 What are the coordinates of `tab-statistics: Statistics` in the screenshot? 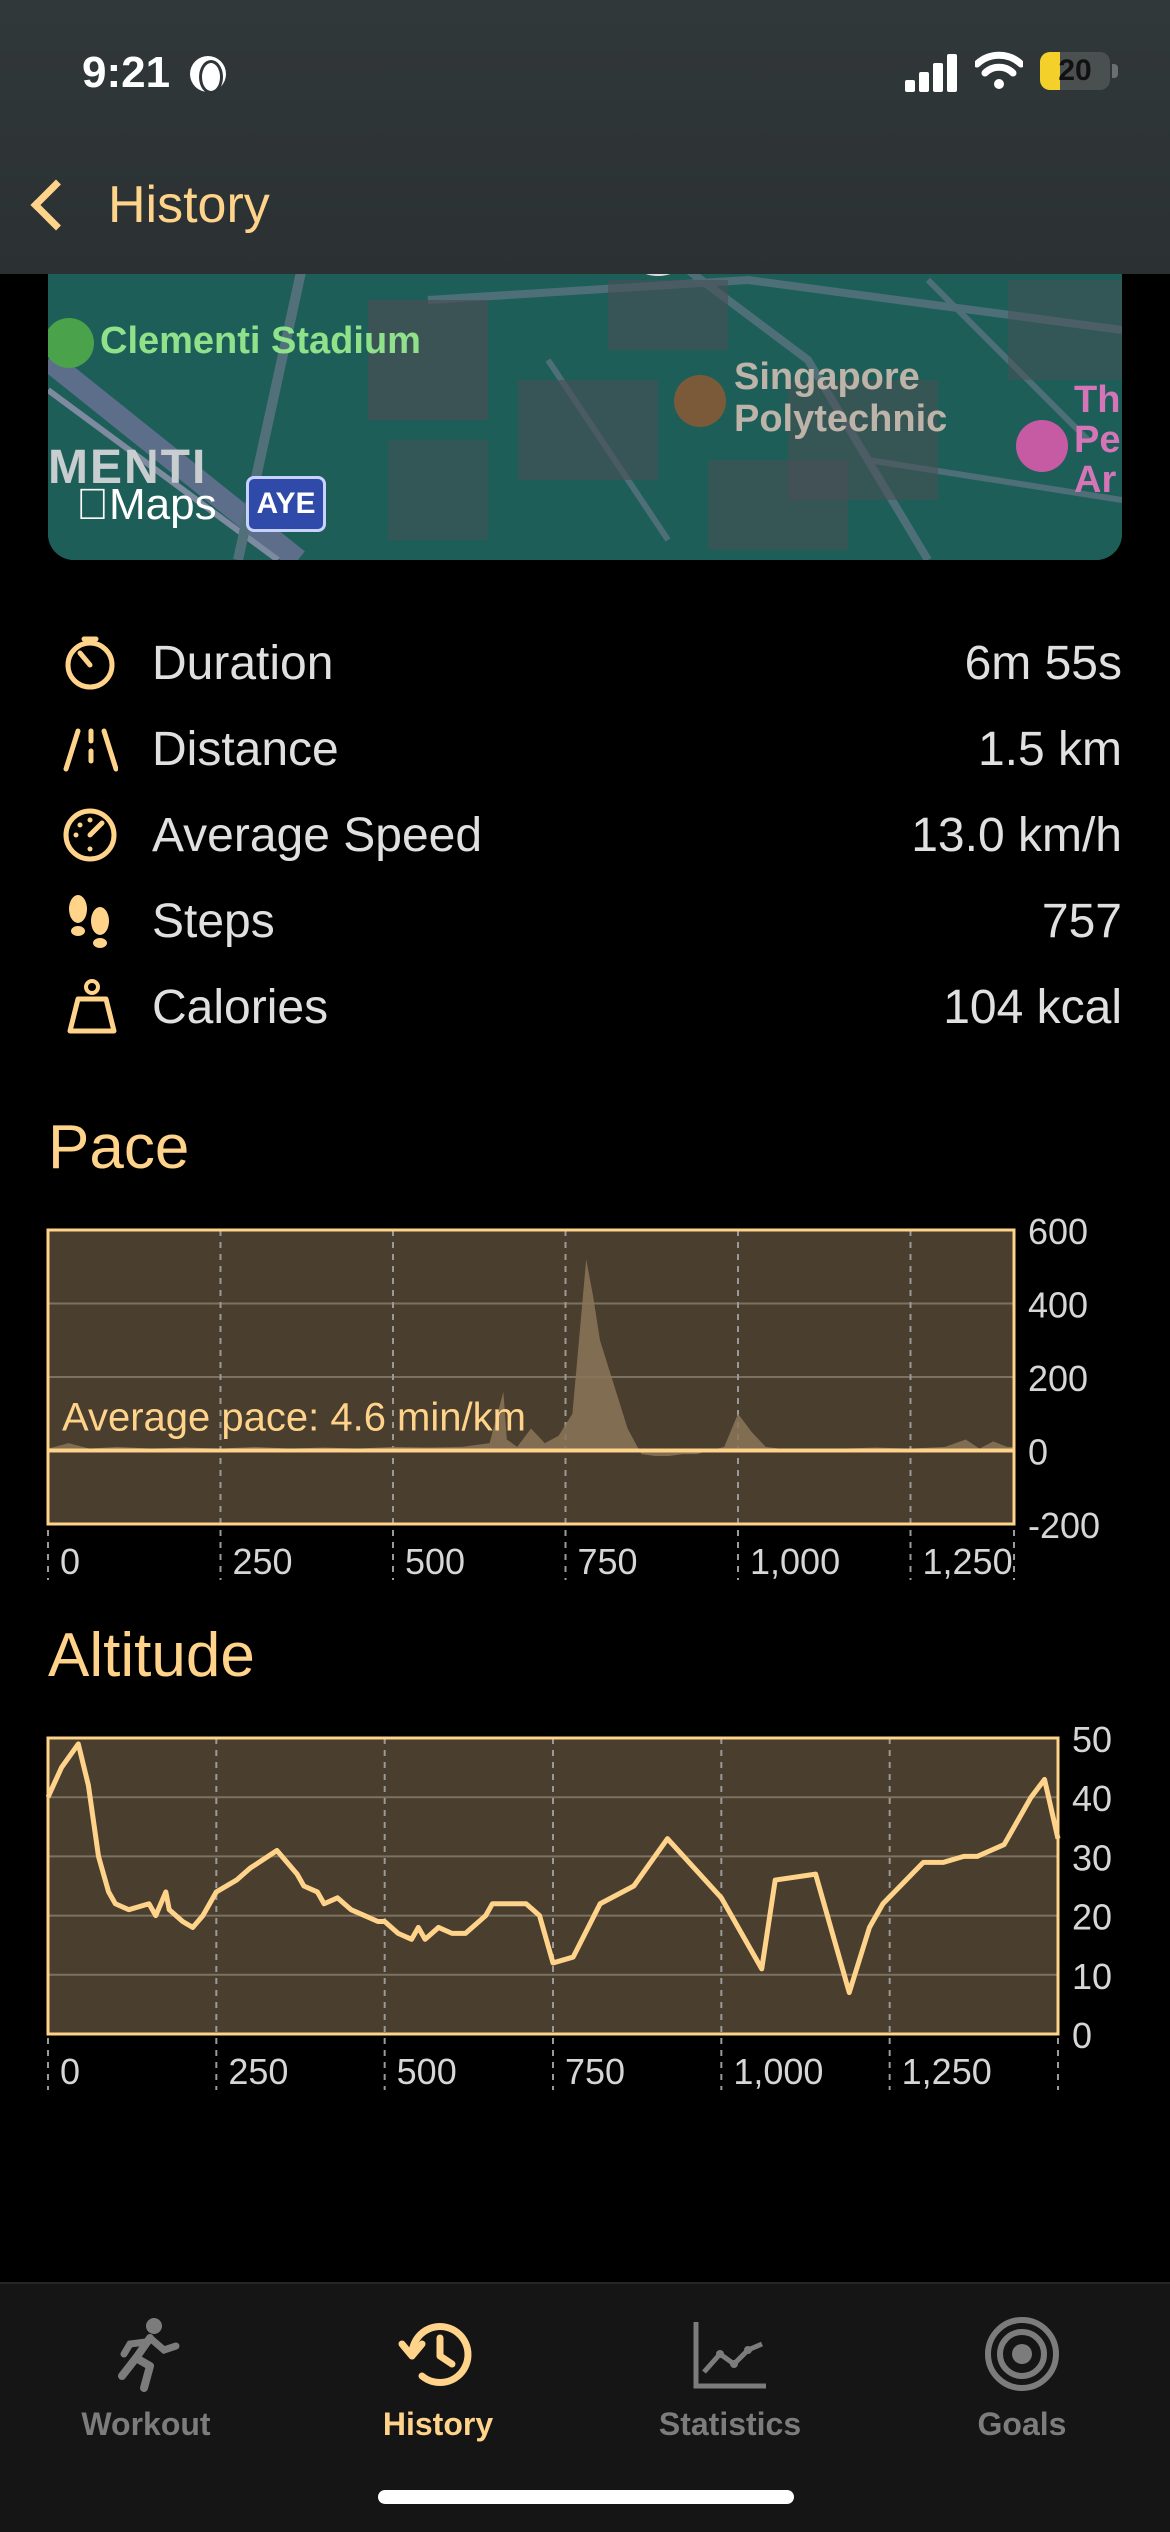 It's located at (730, 2378).